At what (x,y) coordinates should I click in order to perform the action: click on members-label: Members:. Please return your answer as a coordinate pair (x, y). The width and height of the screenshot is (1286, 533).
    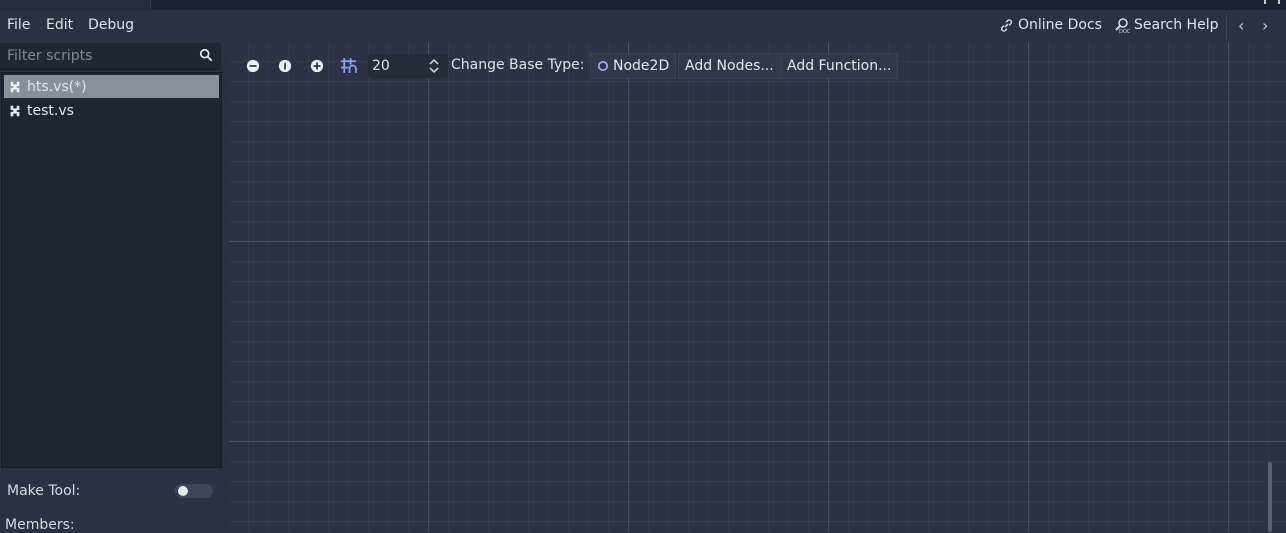
    Looking at the image, I should click on (40, 525).